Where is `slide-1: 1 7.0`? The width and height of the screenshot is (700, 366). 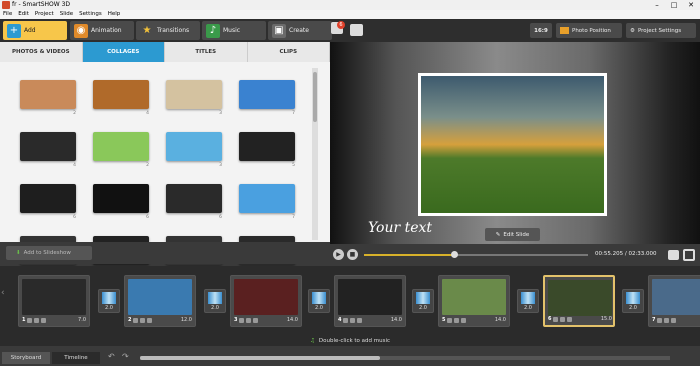 slide-1: 1 7.0 is located at coordinates (54, 301).